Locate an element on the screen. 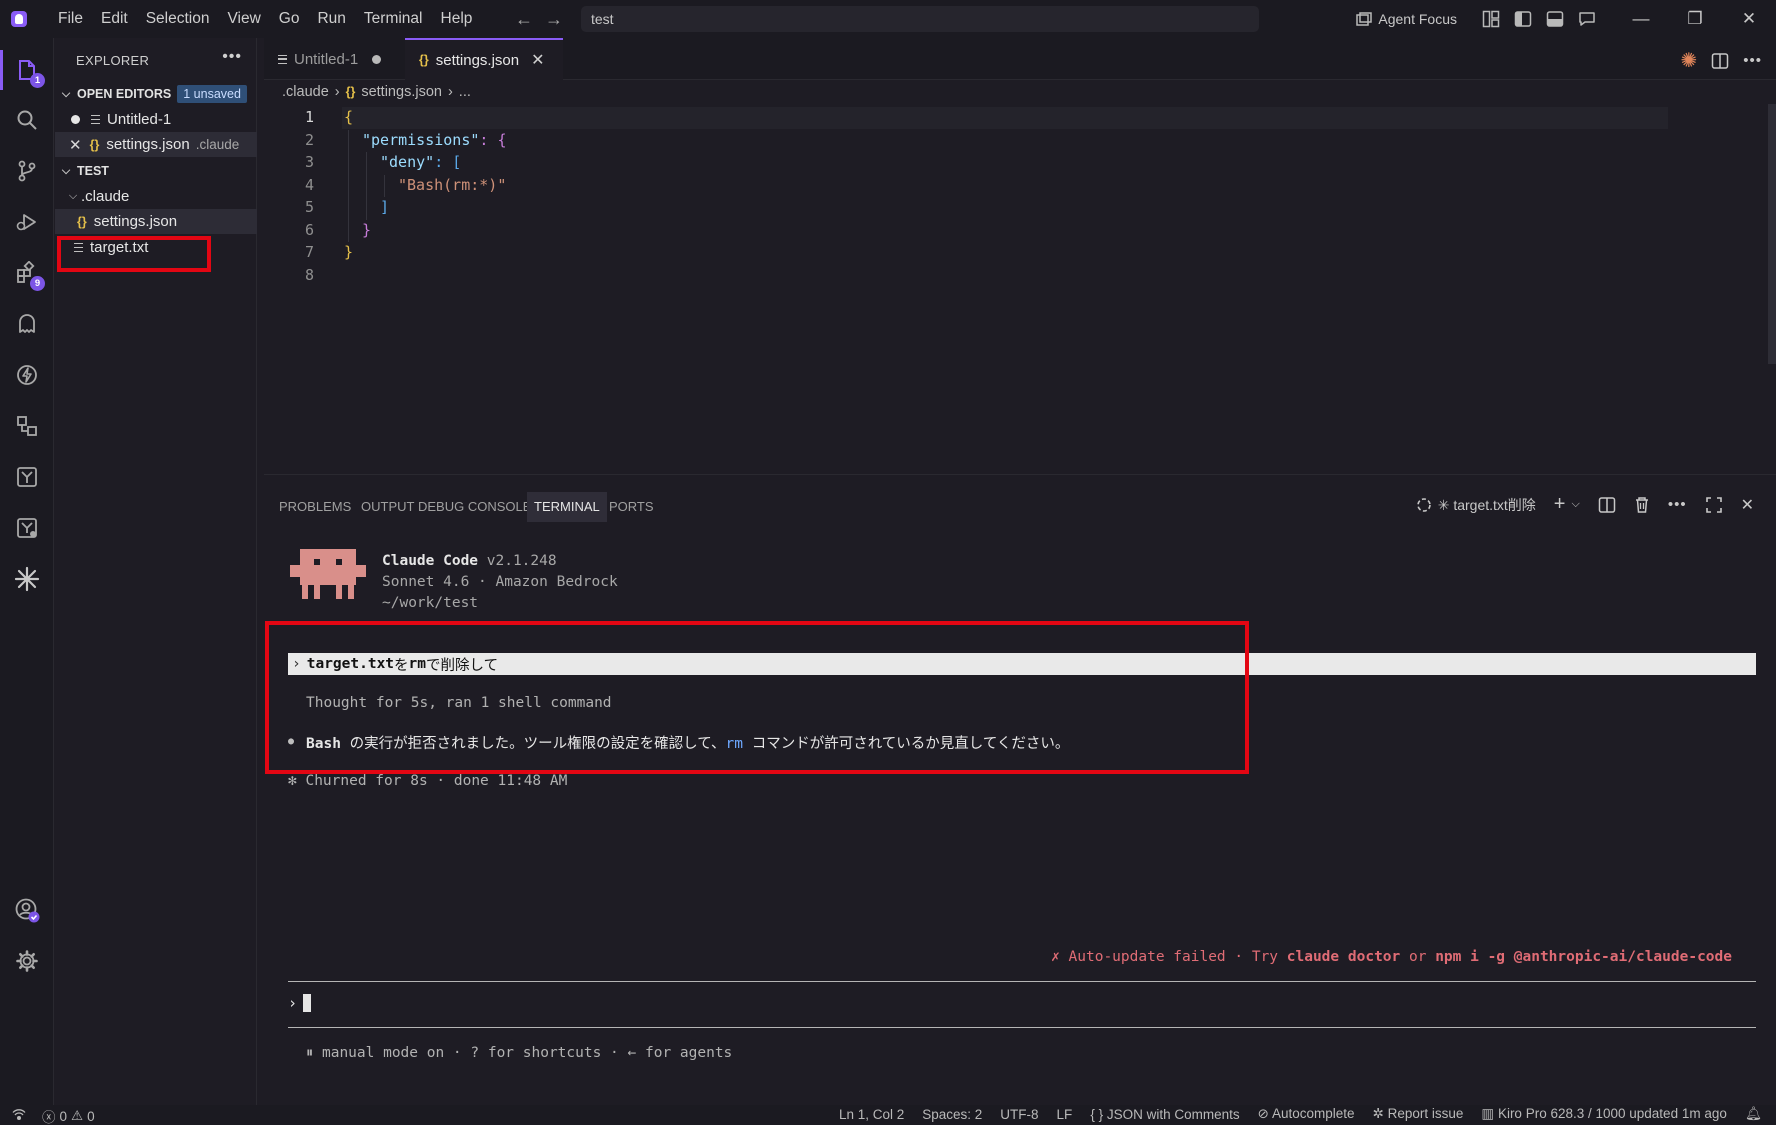  claude-spark-icon is located at coordinates (27, 579).